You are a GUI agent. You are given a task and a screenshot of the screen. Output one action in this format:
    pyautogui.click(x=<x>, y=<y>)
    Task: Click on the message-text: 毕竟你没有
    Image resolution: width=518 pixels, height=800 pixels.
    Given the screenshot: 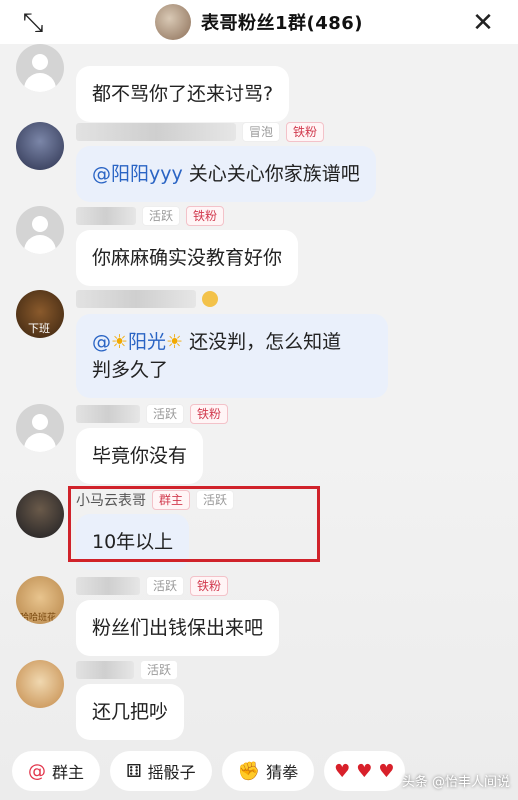 What is the action you would take?
    pyautogui.click(x=140, y=456)
    